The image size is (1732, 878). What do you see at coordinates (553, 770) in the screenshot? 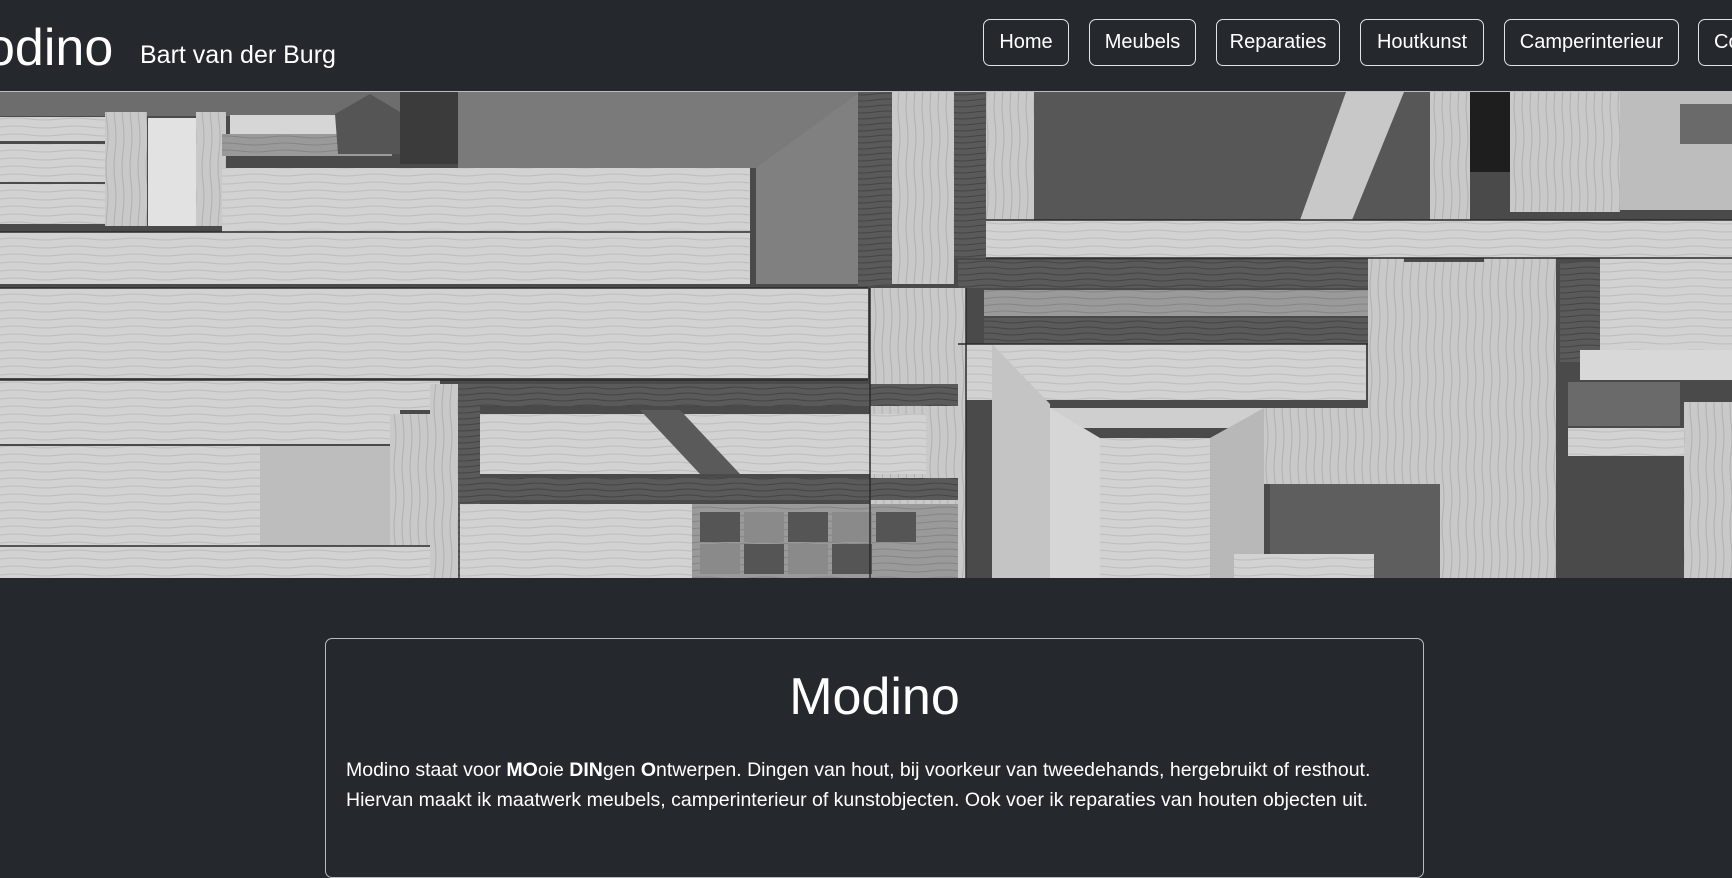
I see `intro-text-part: oie` at bounding box center [553, 770].